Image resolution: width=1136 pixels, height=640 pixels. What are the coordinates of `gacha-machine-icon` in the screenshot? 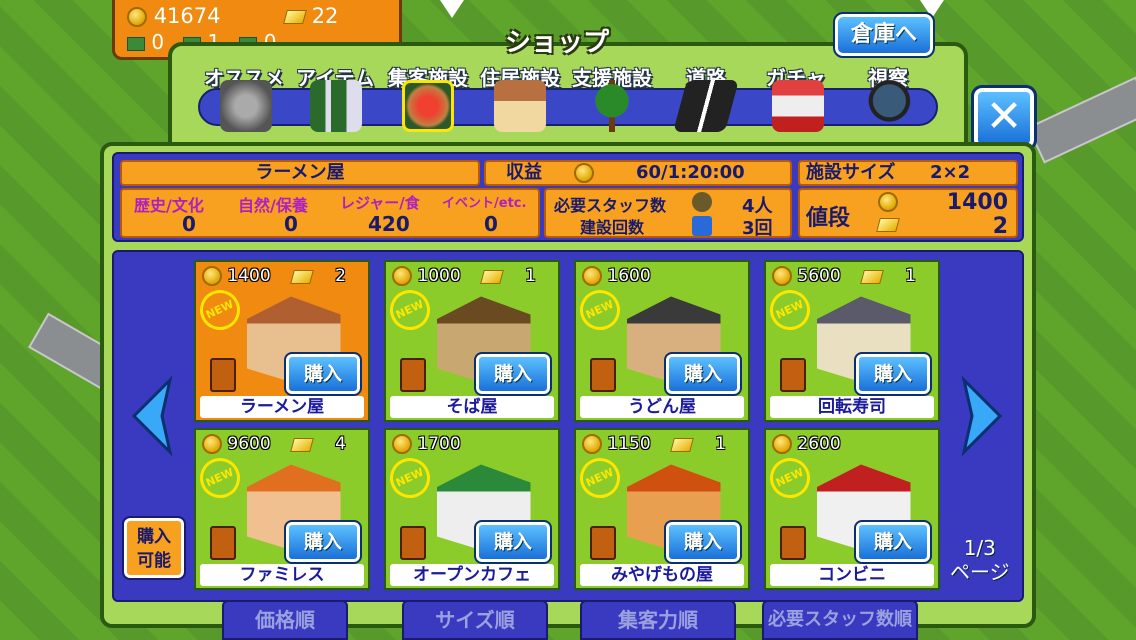 It's located at (798, 106).